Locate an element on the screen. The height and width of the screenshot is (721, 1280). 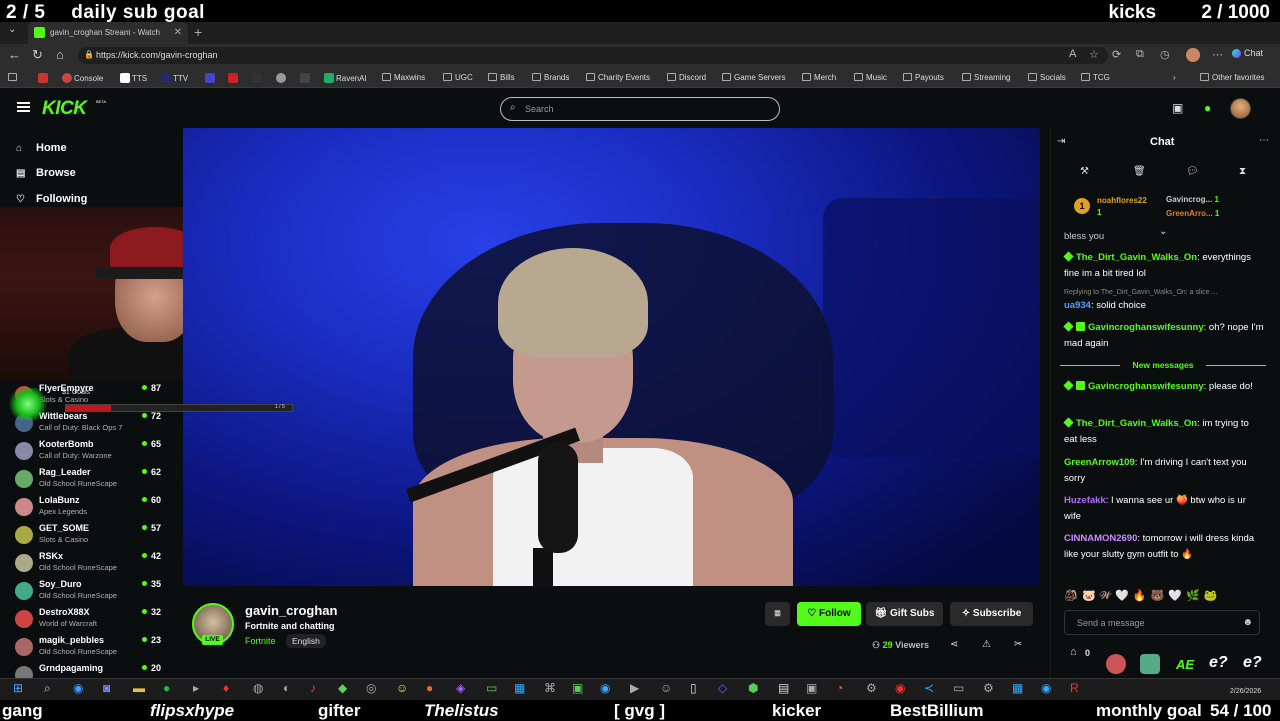
clip-icon: ✂ is located at coordinates (1018, 644).